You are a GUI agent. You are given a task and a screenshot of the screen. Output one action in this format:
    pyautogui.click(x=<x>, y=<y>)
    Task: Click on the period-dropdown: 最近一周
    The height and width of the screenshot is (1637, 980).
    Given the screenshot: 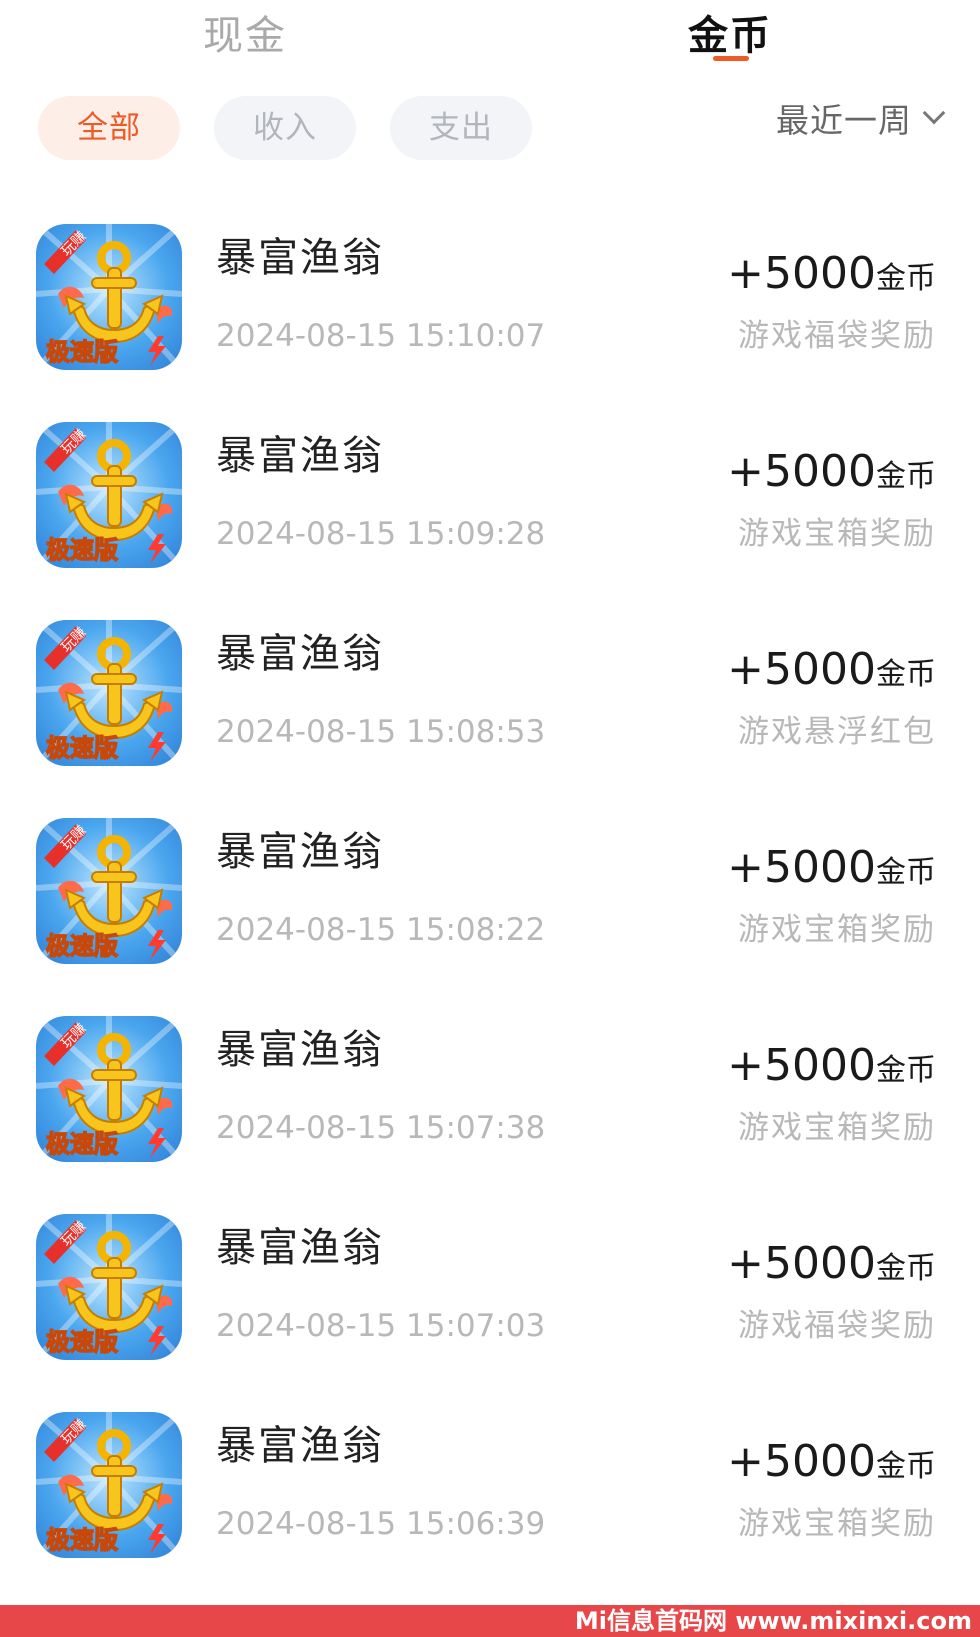 What is the action you would take?
    pyautogui.click(x=861, y=118)
    